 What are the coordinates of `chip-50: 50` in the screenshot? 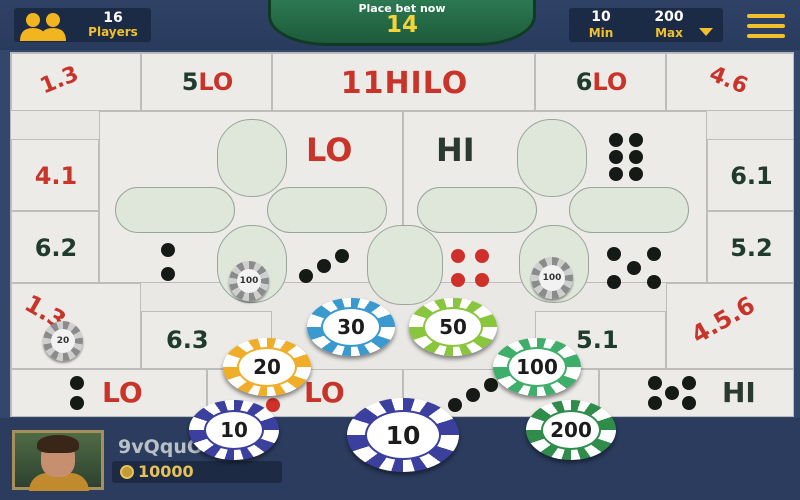 It's located at (453, 327).